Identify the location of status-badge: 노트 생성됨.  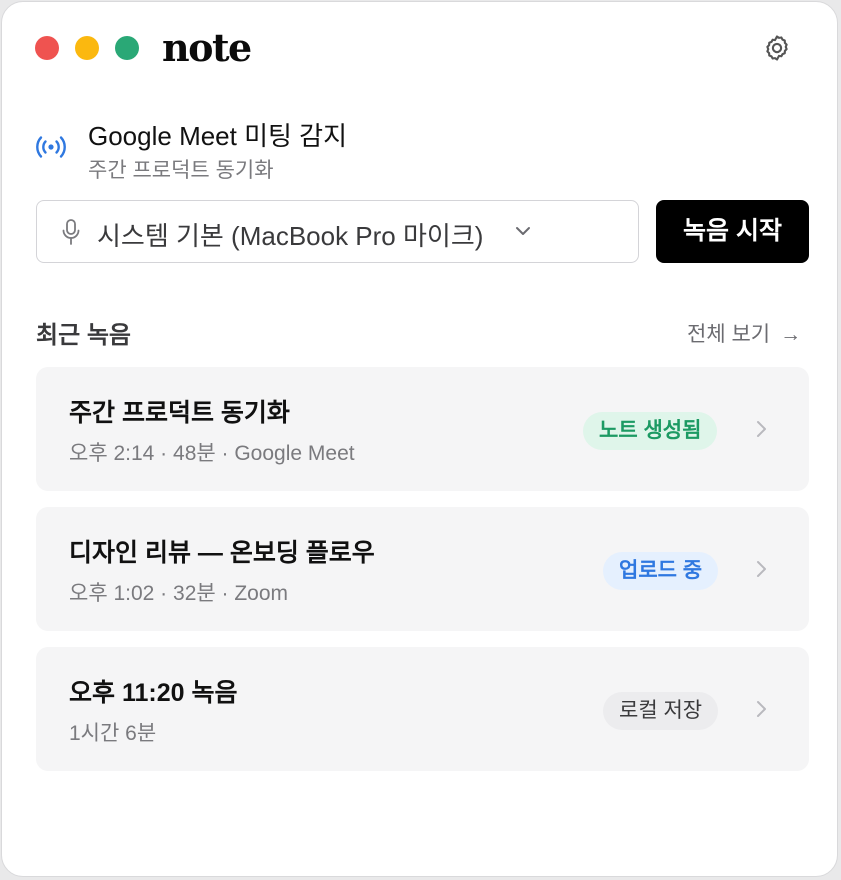
(650, 431).